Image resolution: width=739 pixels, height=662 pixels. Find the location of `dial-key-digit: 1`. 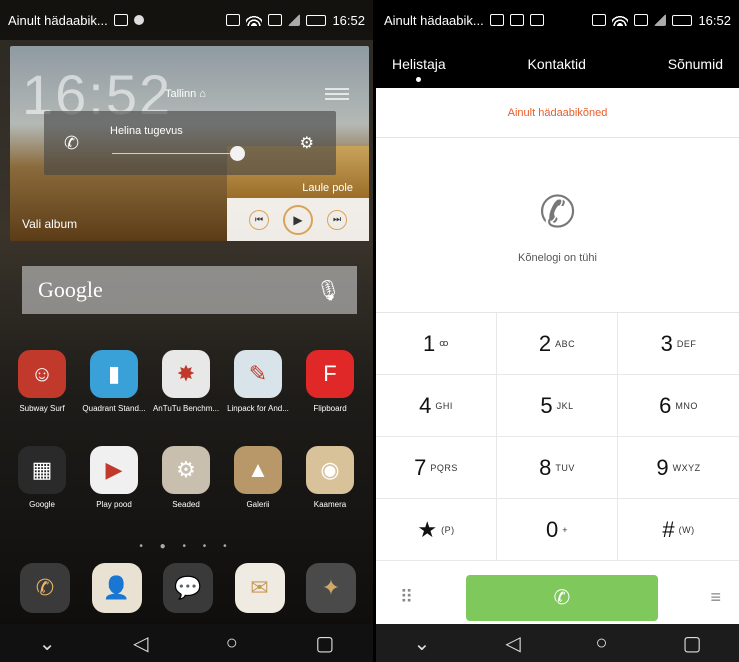

dial-key-digit: 1 is located at coordinates (429, 343).